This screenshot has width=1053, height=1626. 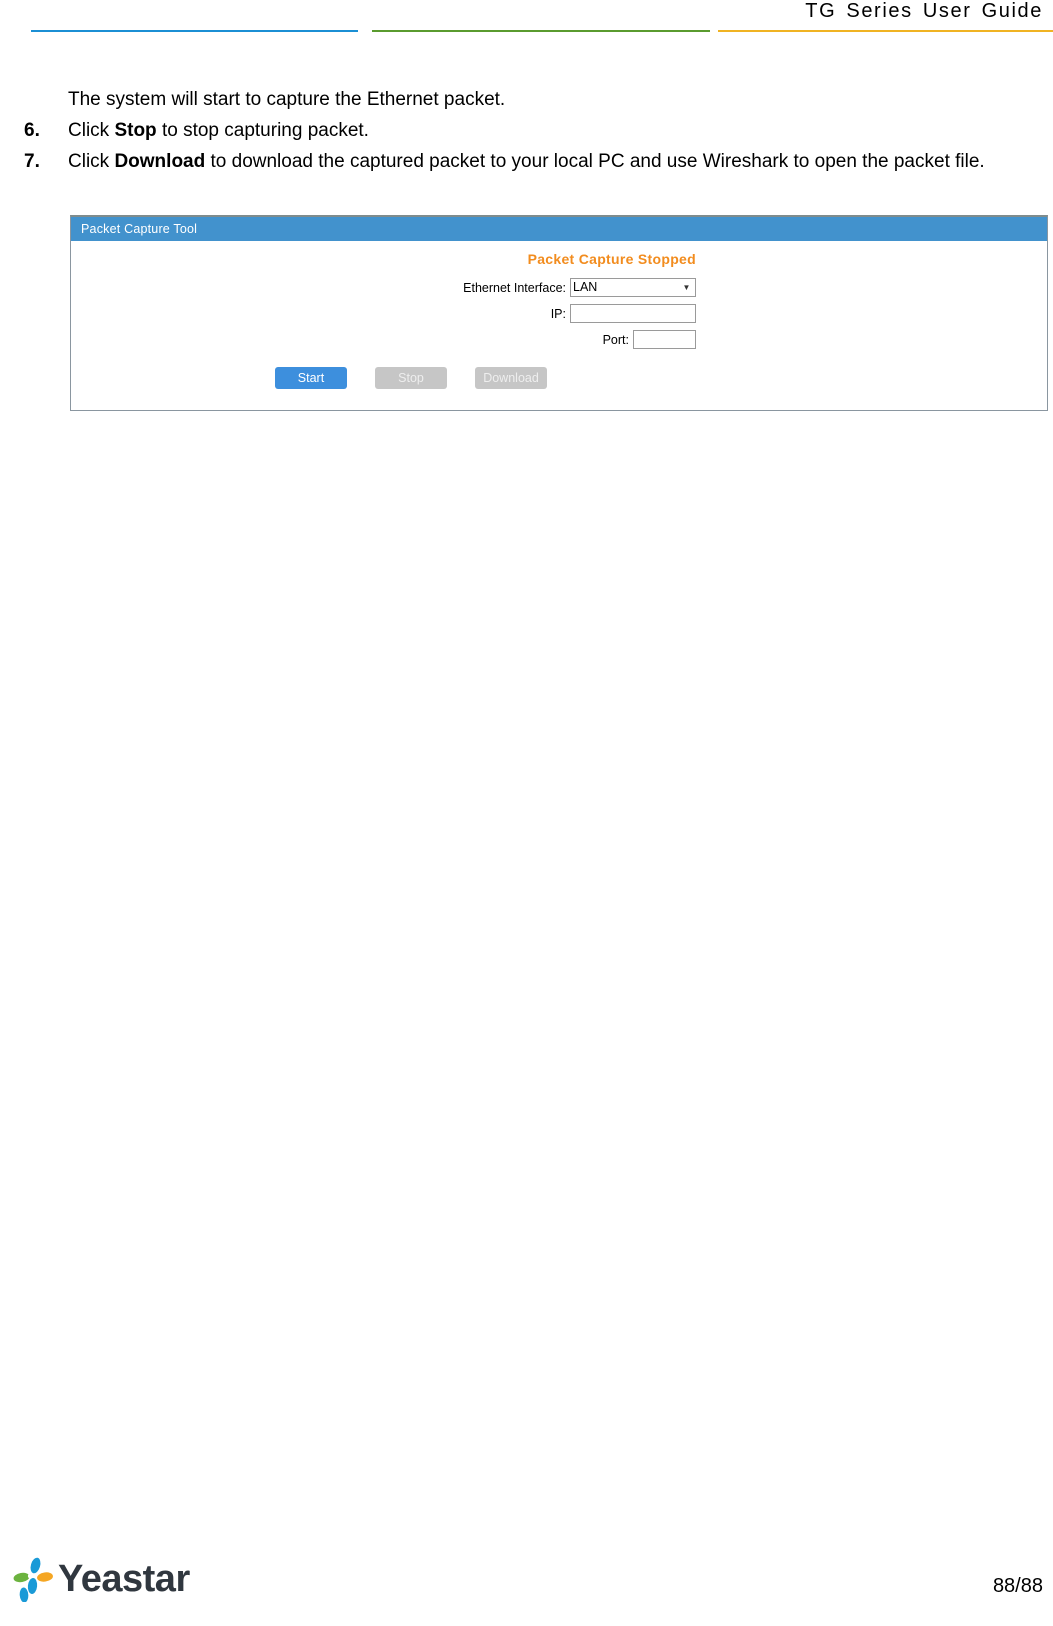 What do you see at coordinates (633, 313) in the screenshot?
I see `ip-input` at bounding box center [633, 313].